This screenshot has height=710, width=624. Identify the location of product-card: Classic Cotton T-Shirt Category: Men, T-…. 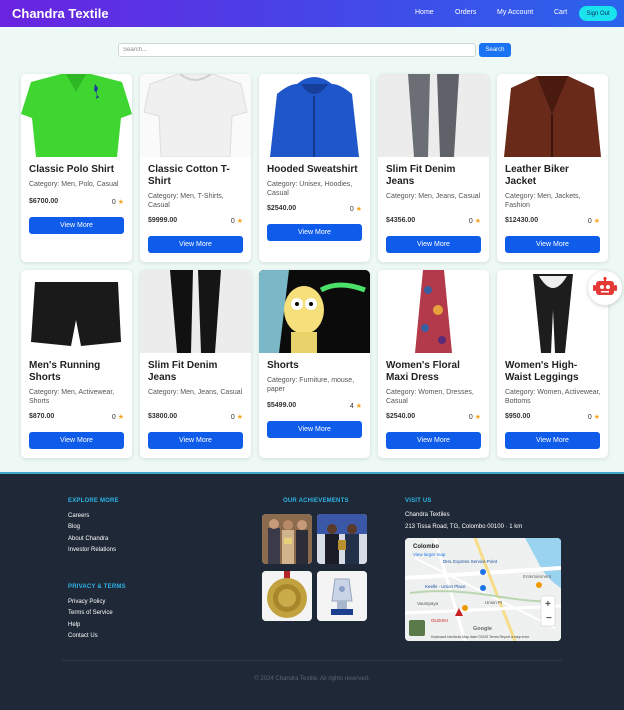
(195, 168).